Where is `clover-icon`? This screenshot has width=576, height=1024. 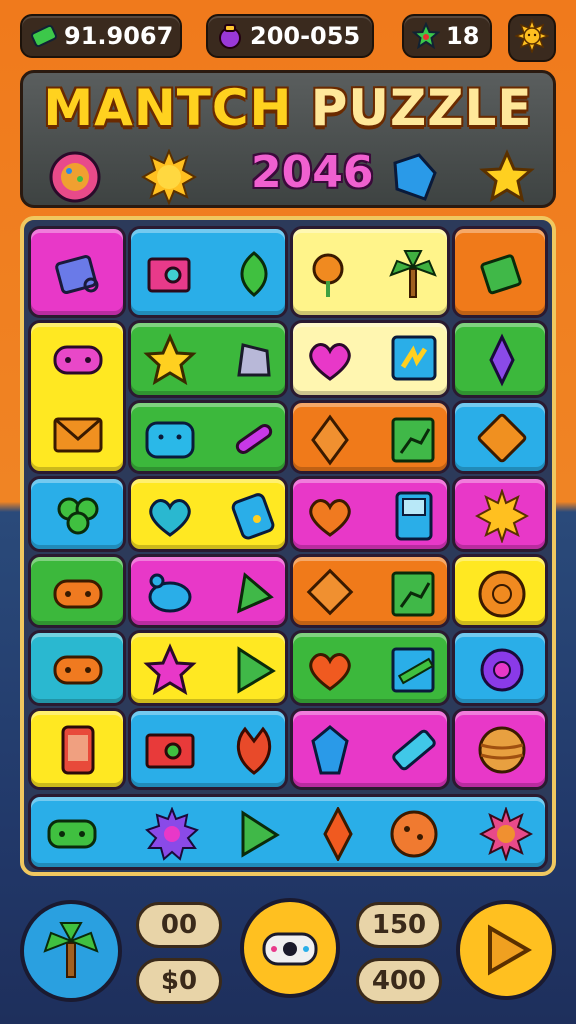 clover-icon is located at coordinates (78, 516).